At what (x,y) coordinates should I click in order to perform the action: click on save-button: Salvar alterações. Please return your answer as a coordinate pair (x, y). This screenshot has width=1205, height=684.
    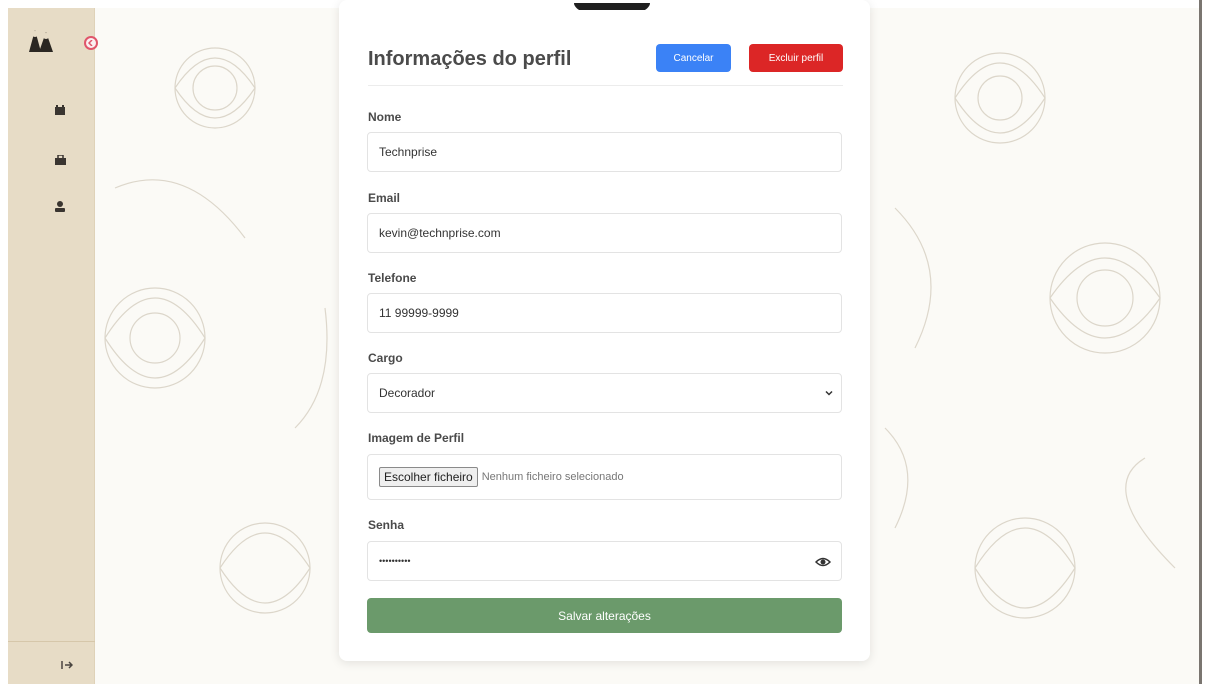
    Looking at the image, I should click on (604, 615).